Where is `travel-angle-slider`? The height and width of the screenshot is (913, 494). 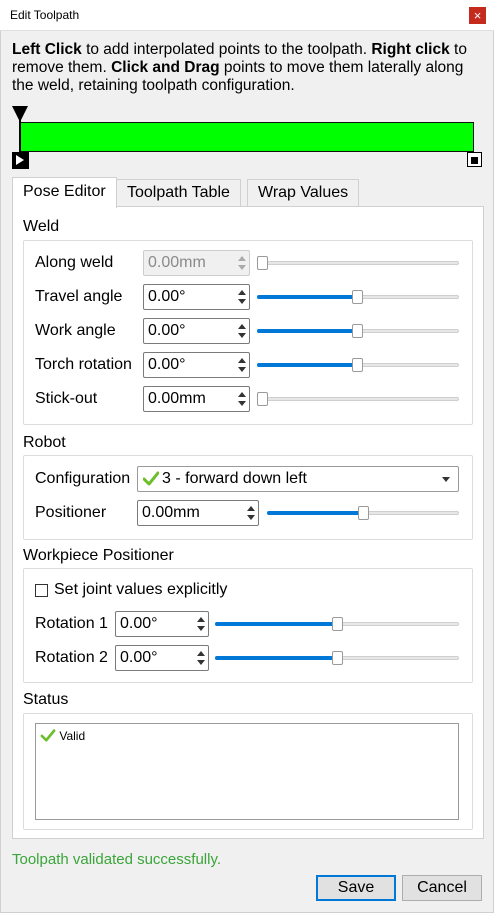 travel-angle-slider is located at coordinates (358, 297).